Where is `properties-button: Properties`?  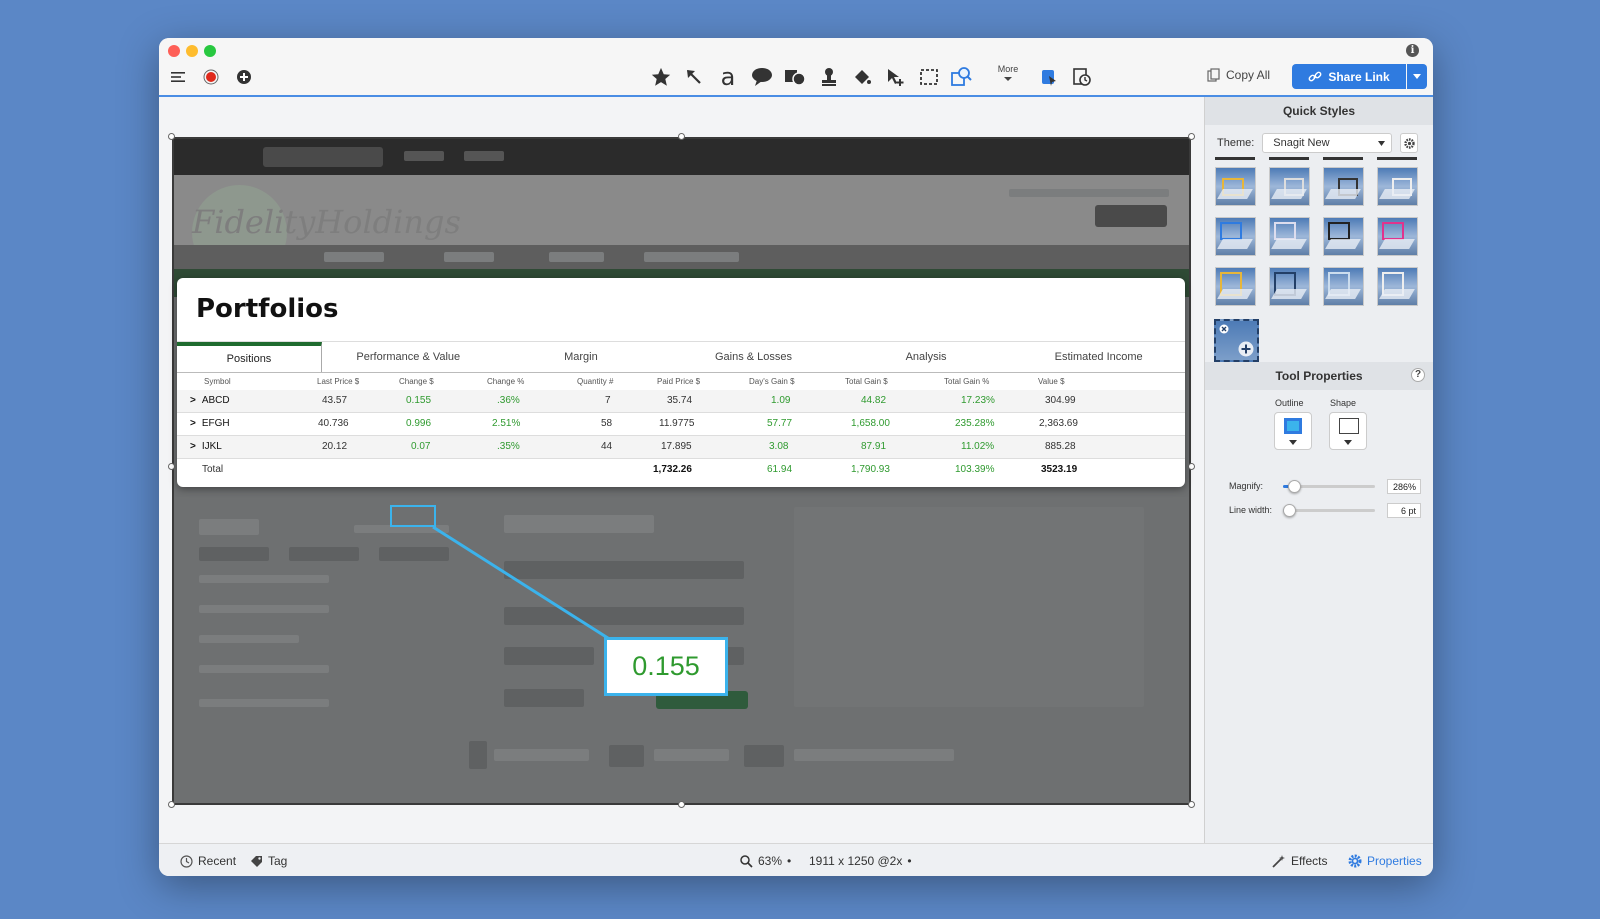
properties-button: Properties is located at coordinates (1385, 861).